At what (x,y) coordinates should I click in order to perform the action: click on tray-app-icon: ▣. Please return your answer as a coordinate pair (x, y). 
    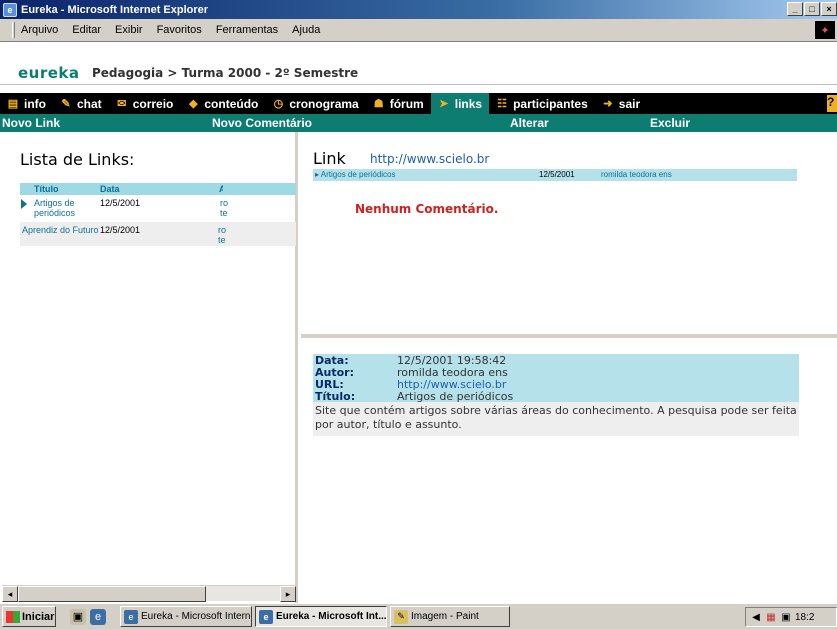
    Looking at the image, I should click on (786, 617).